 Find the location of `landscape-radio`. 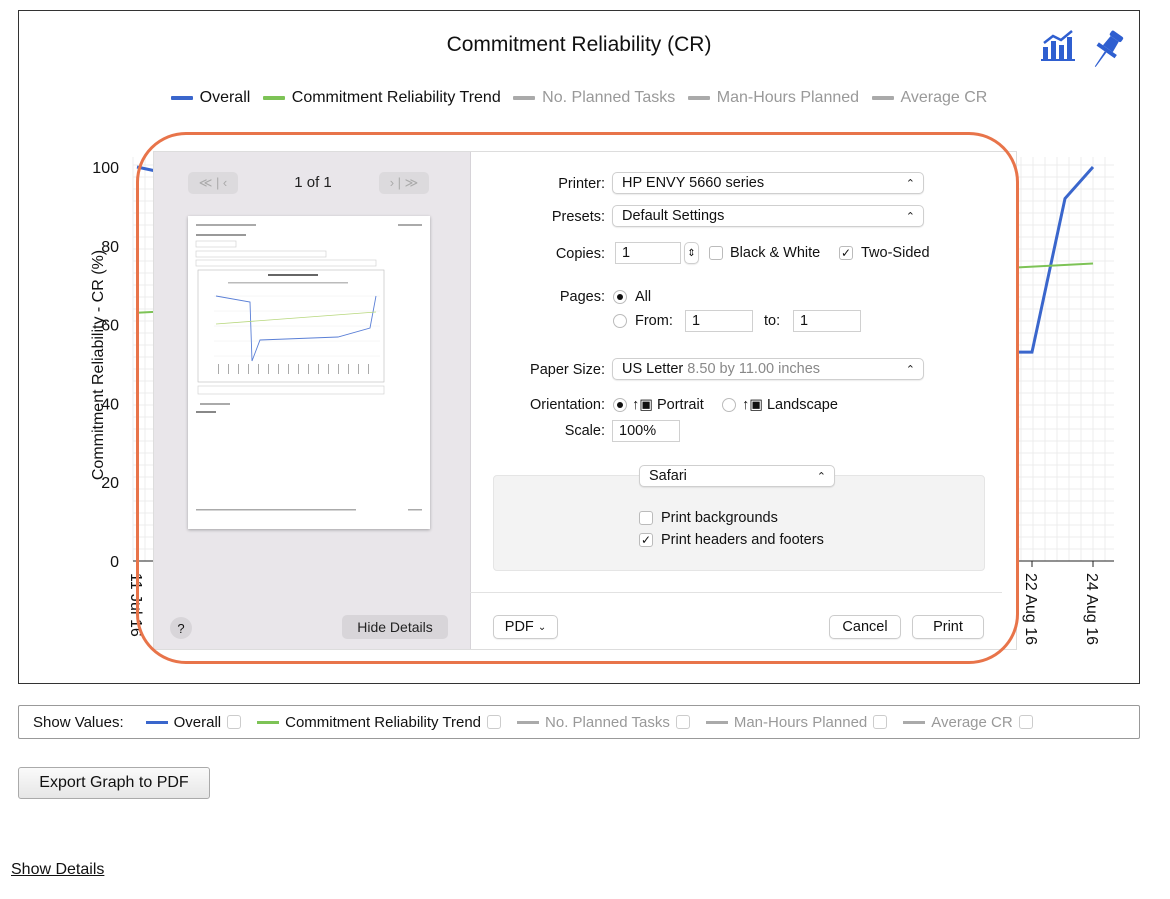

landscape-radio is located at coordinates (729, 405).